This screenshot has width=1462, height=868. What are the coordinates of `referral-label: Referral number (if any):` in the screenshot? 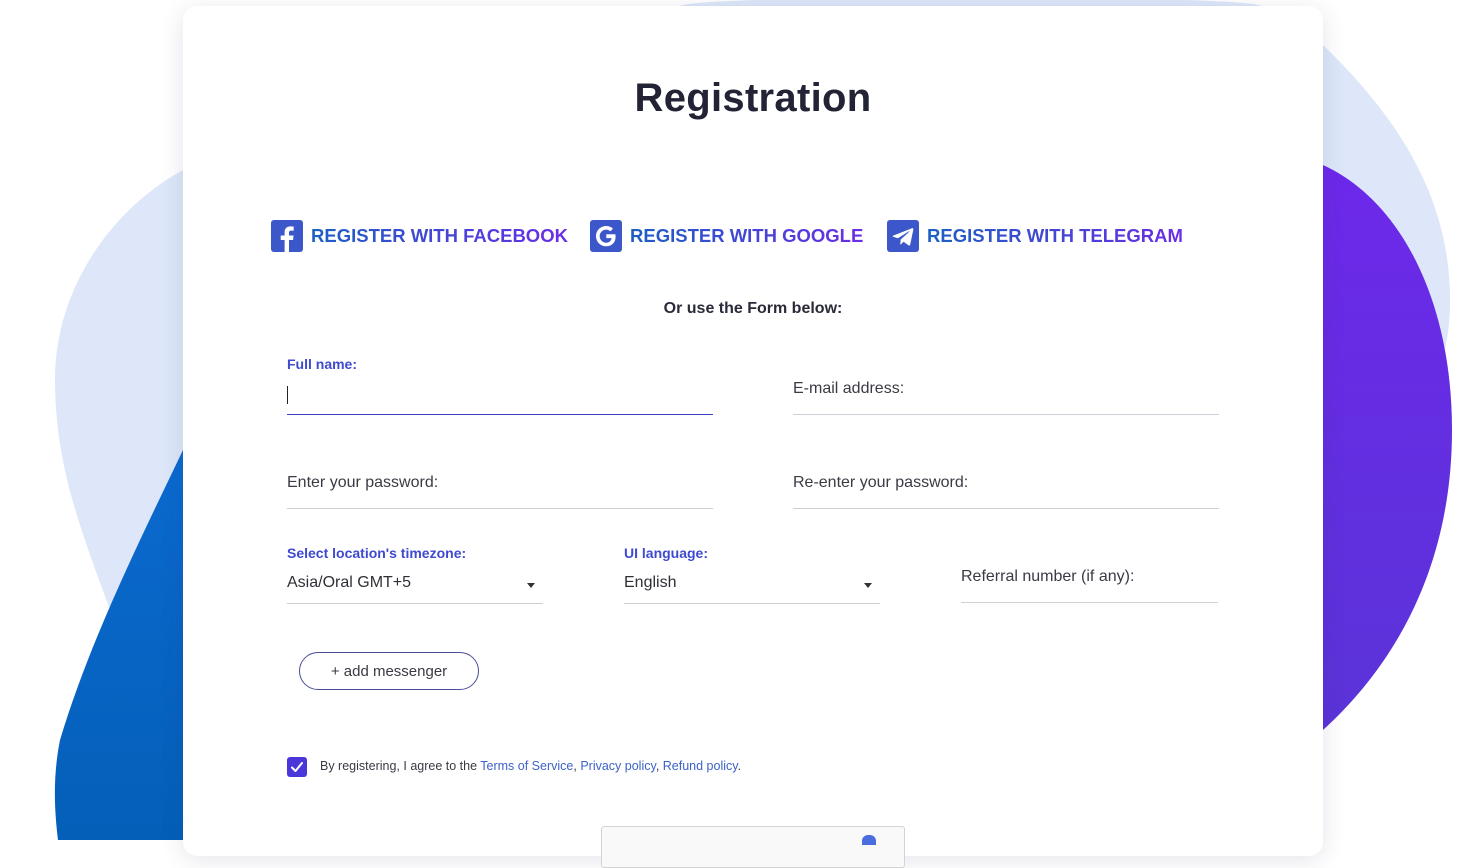 It's located at (1048, 576).